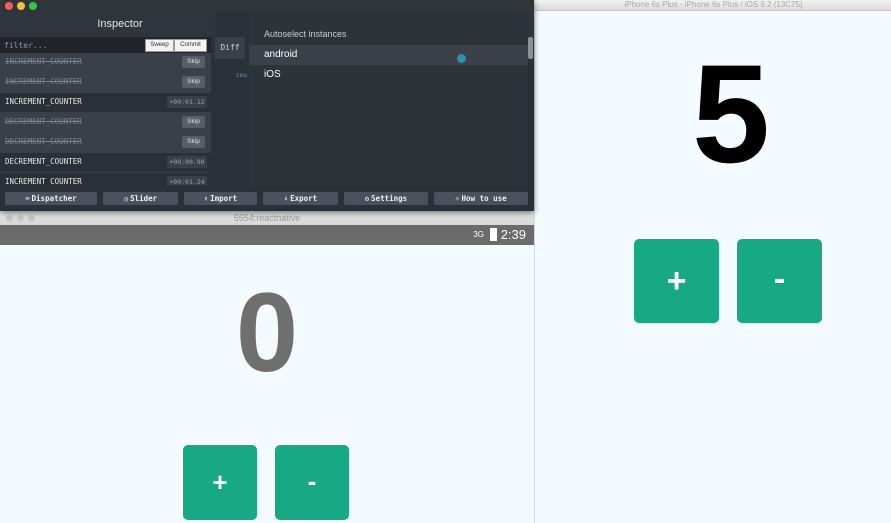  What do you see at coordinates (779, 281) in the screenshot?
I see `ios-decrement-button: -` at bounding box center [779, 281].